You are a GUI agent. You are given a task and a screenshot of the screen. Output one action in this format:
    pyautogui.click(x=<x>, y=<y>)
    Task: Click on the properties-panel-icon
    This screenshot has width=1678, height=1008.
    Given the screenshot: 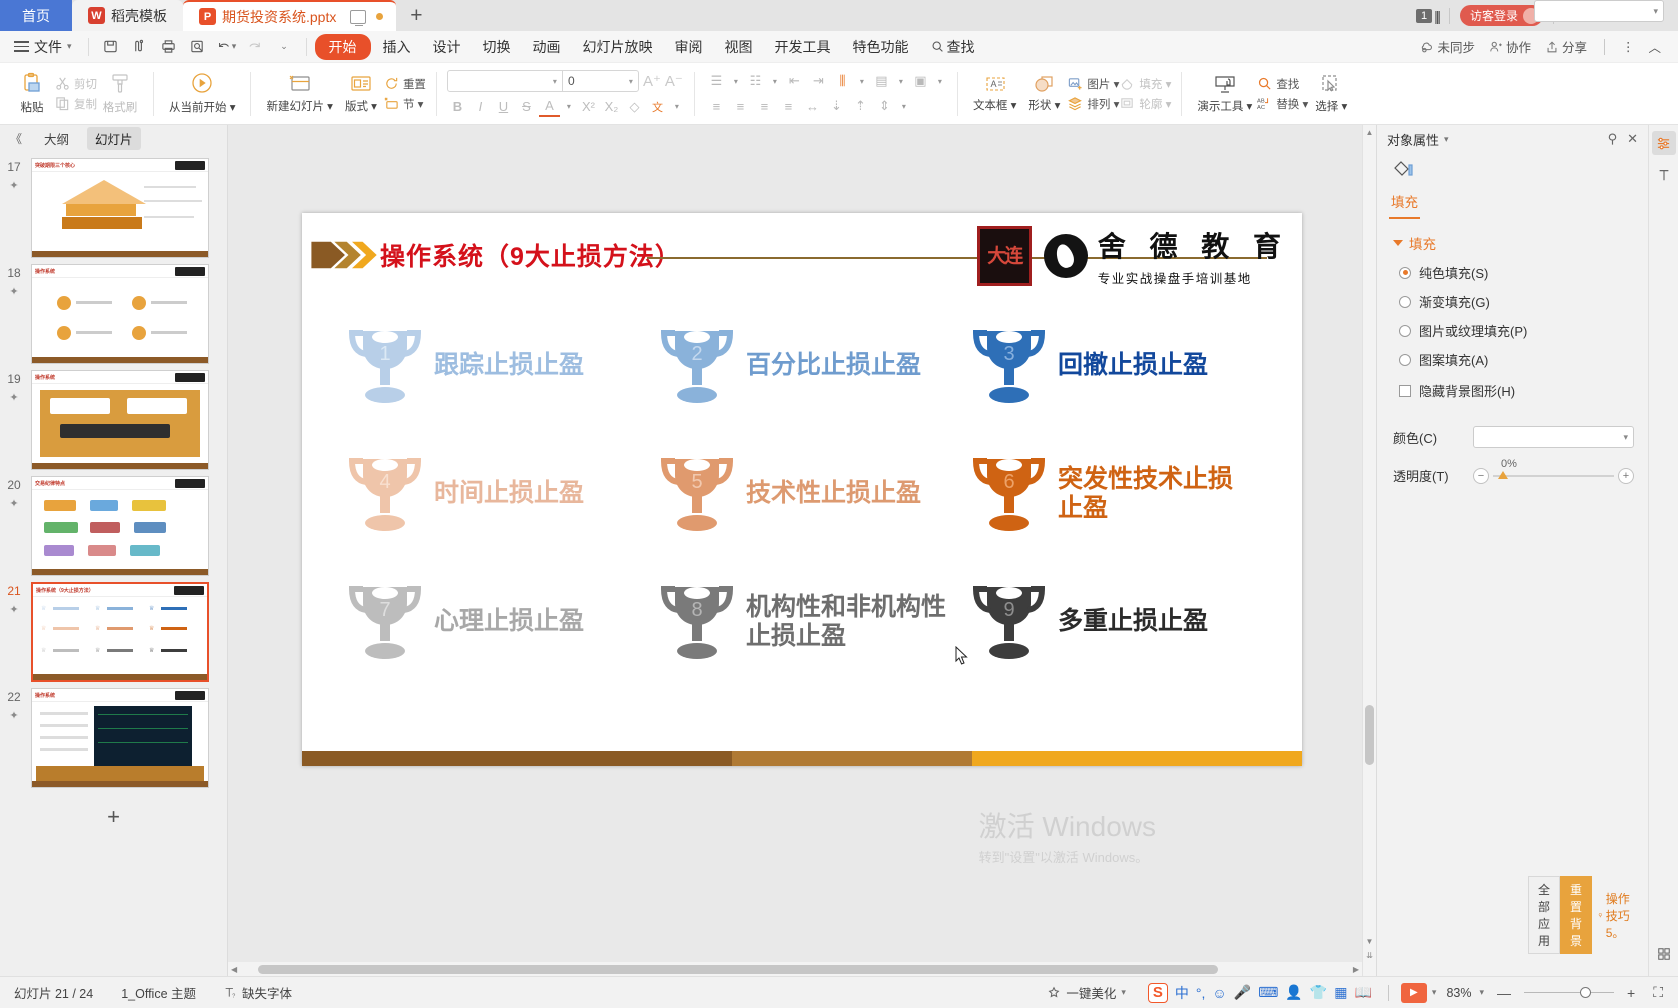 What is the action you would take?
    pyautogui.click(x=1663, y=143)
    